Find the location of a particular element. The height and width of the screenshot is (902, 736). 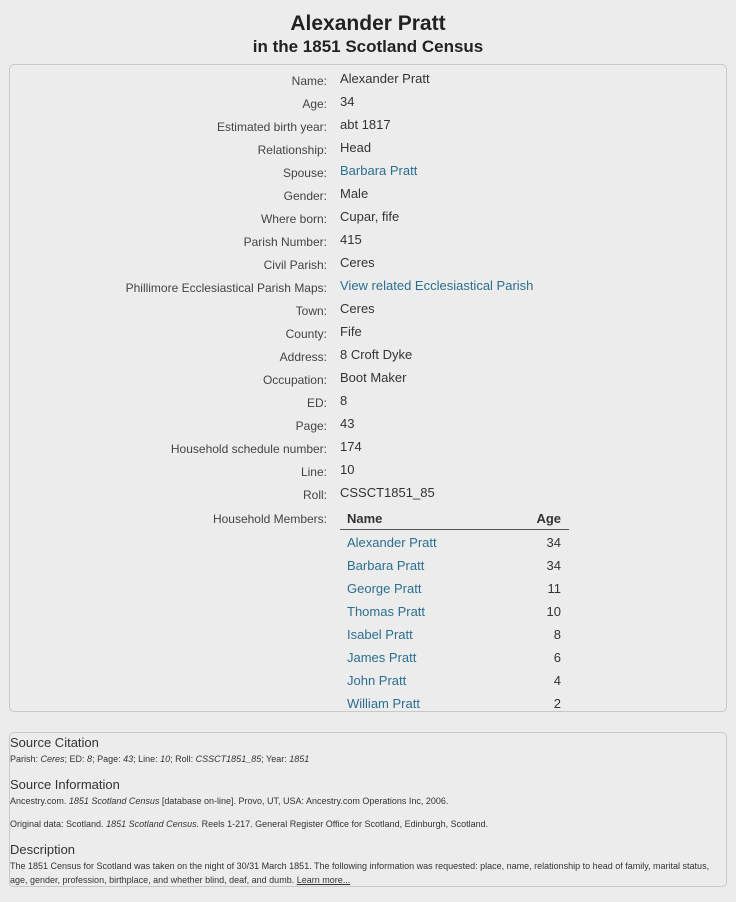

field-value: 174 is located at coordinates (351, 446).